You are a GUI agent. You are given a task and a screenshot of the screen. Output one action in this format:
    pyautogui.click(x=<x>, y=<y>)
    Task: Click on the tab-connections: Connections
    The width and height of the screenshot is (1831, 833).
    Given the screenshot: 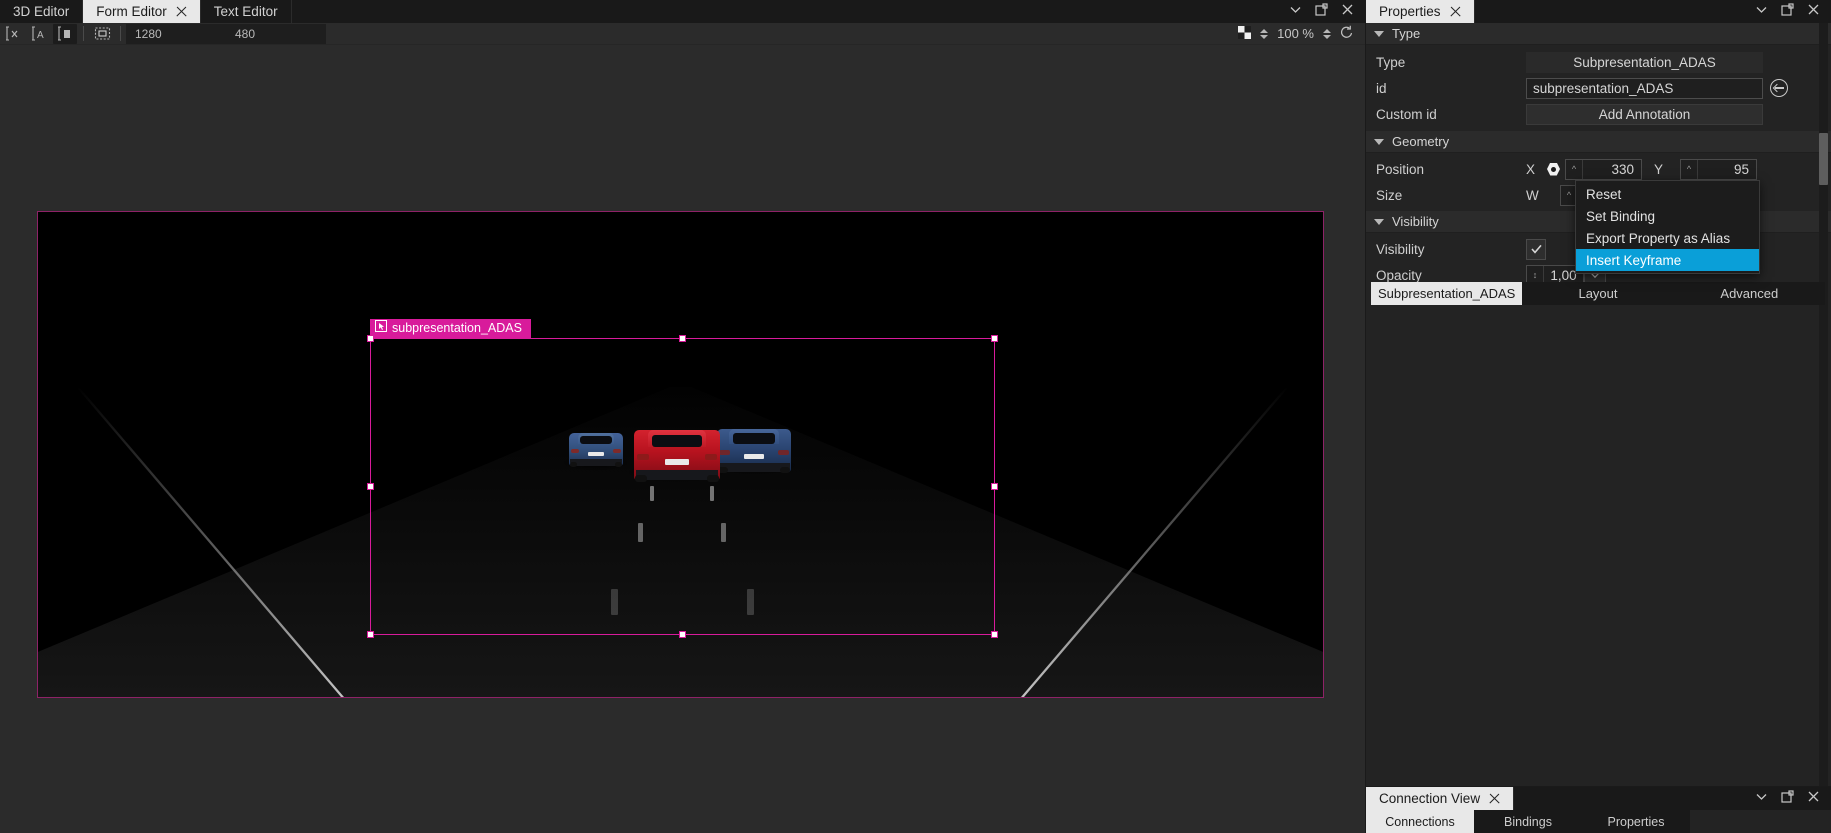 What is the action you would take?
    pyautogui.click(x=1420, y=821)
    